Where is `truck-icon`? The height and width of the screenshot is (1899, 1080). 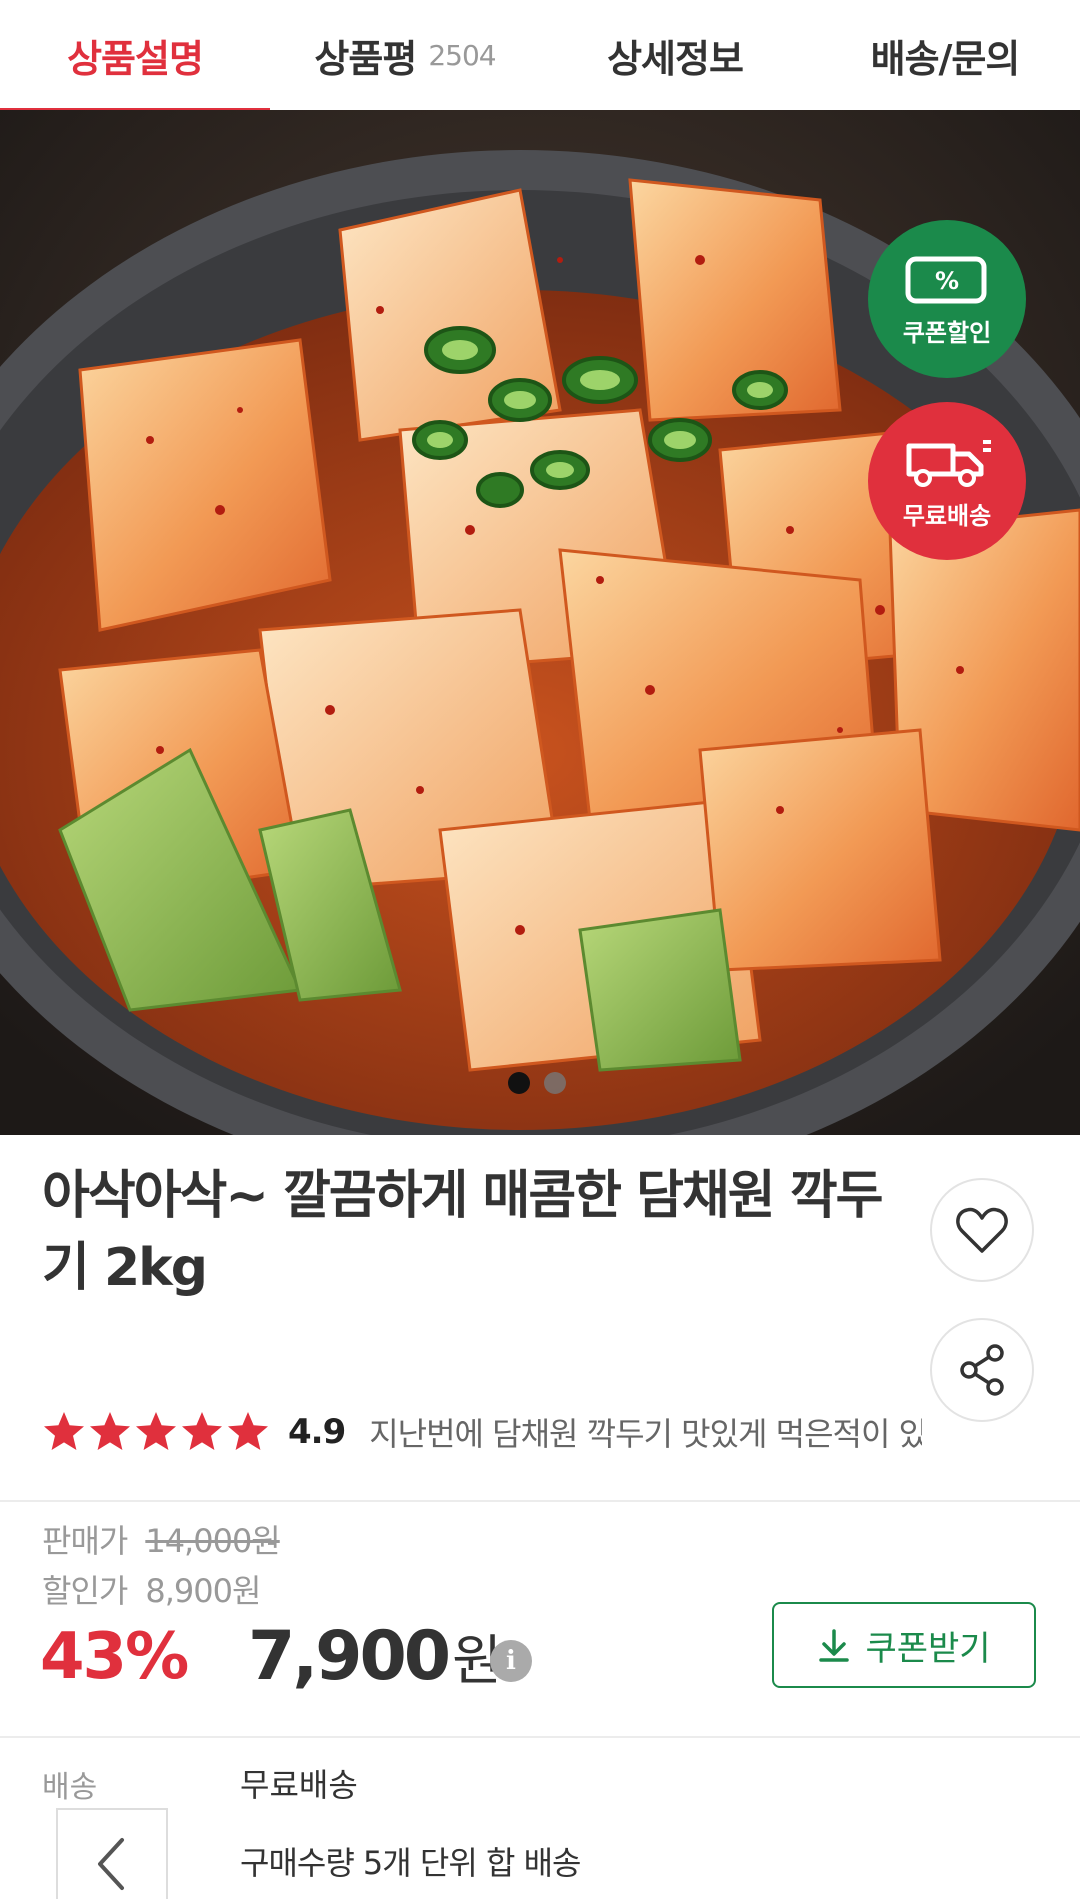
truck-icon is located at coordinates (948, 463).